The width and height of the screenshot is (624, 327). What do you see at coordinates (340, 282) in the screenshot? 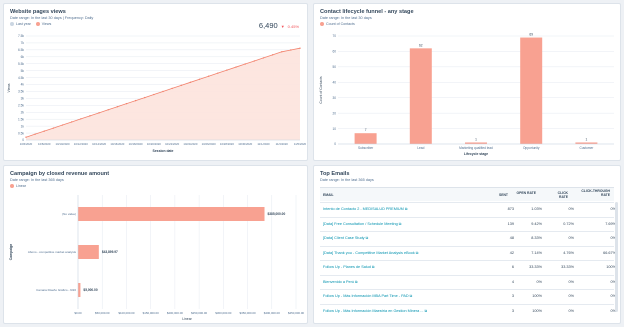
I see `email-name-link: Bienvenido a Perú⧉` at bounding box center [340, 282].